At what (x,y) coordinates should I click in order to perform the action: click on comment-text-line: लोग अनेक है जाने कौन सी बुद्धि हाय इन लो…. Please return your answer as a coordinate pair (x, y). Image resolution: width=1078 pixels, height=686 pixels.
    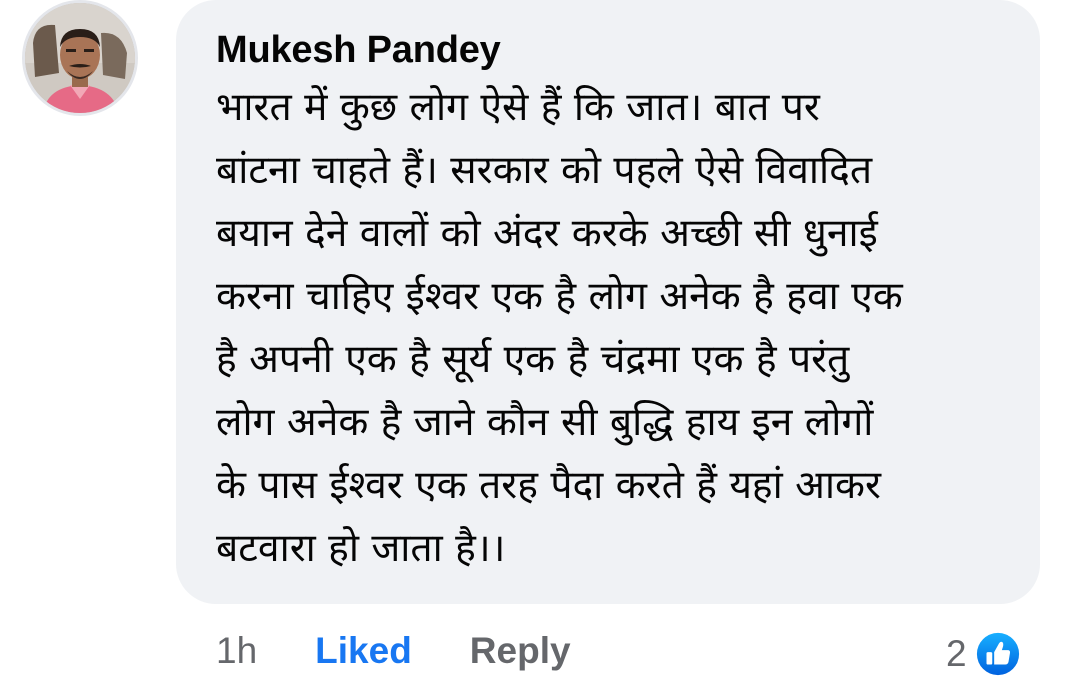
    Looking at the image, I should click on (545, 422).